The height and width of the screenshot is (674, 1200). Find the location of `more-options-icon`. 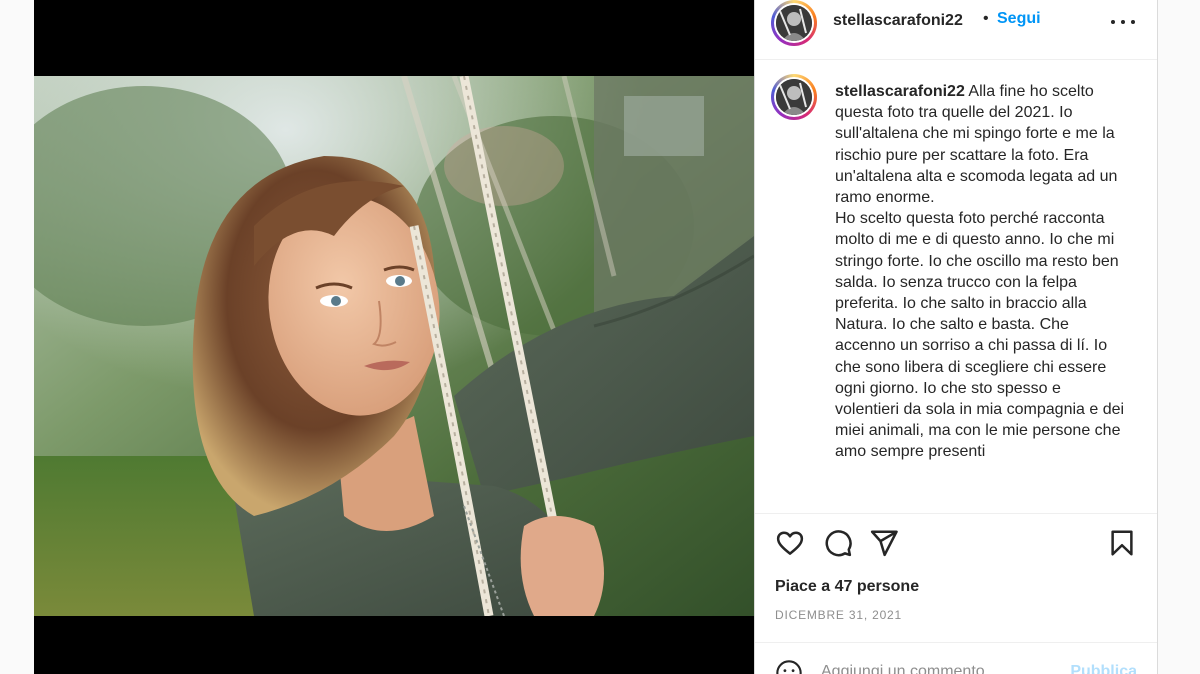

more-options-icon is located at coordinates (1123, 22).